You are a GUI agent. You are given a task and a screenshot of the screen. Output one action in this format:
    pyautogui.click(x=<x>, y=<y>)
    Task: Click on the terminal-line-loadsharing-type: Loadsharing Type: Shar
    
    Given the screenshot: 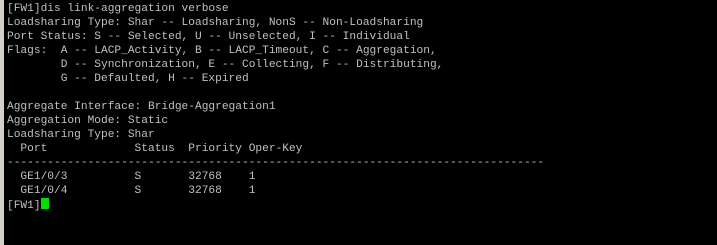 What is the action you would take?
    pyautogui.click(x=81, y=135)
    